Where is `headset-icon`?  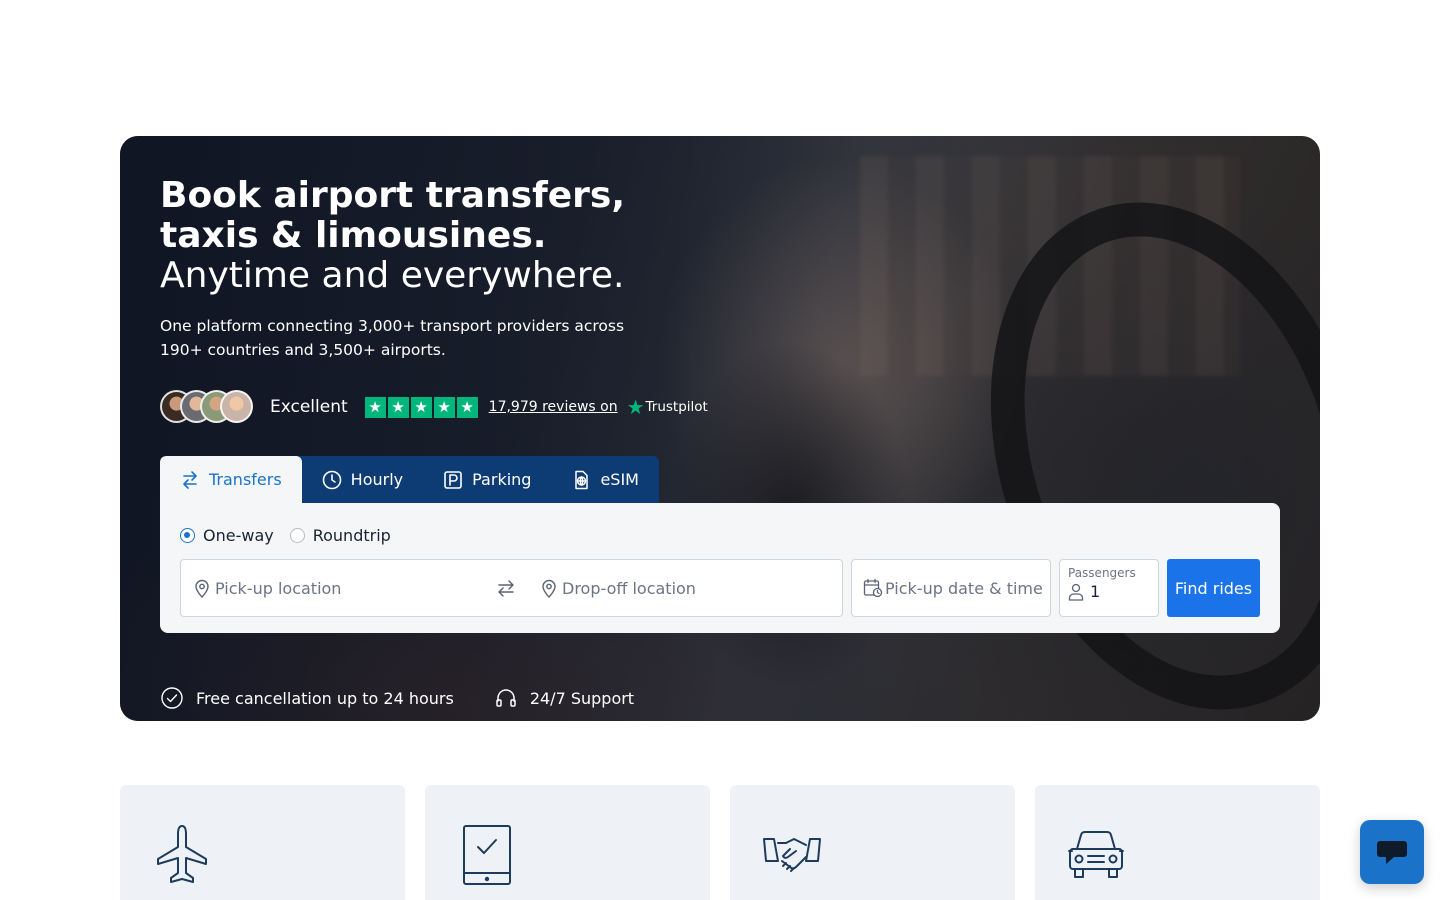 headset-icon is located at coordinates (506, 698).